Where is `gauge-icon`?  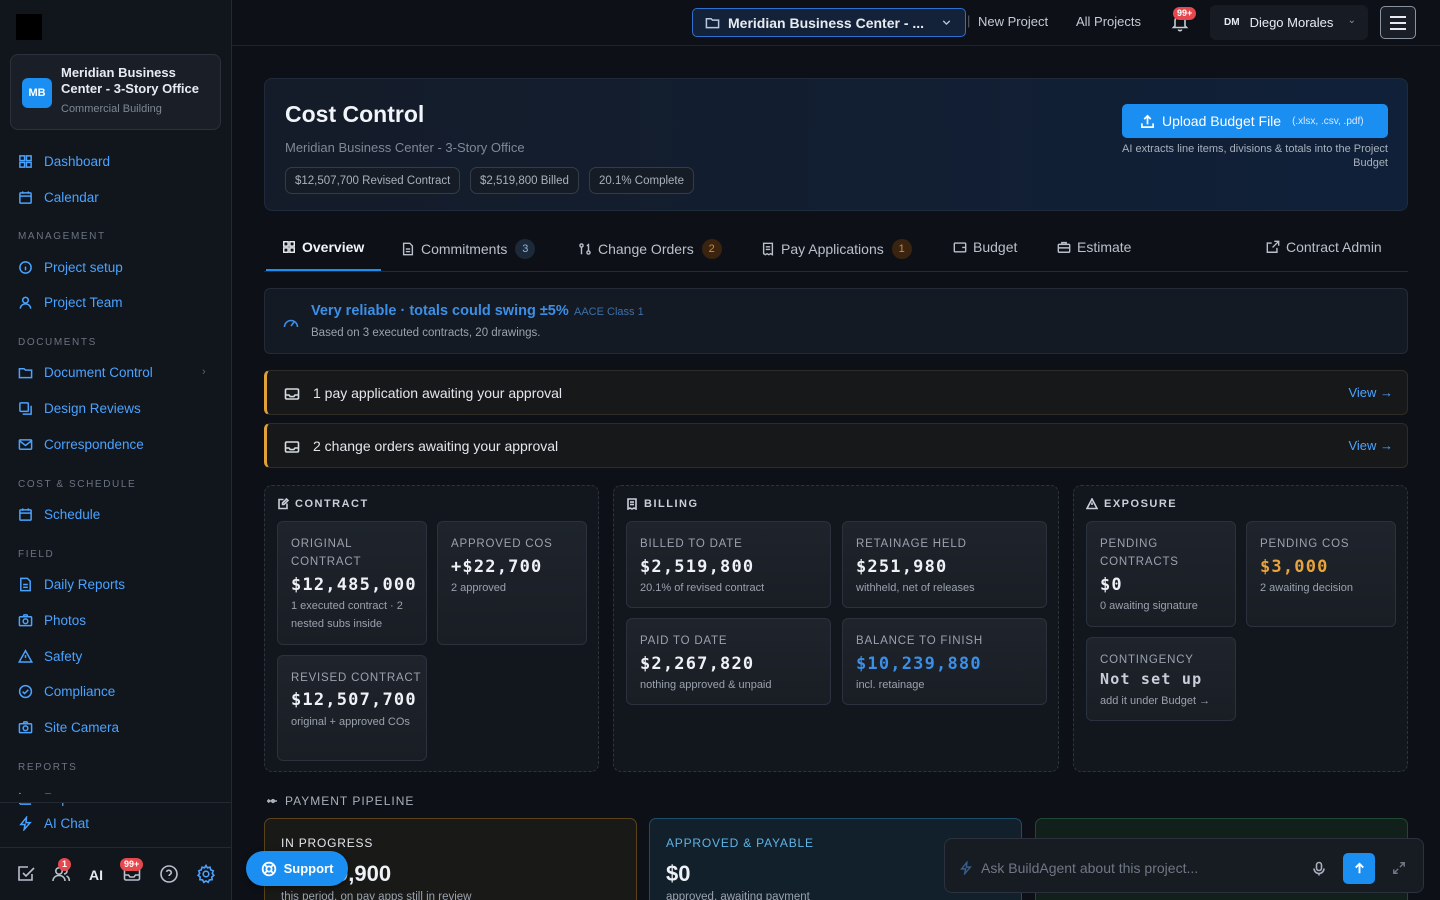
gauge-icon is located at coordinates (291, 323).